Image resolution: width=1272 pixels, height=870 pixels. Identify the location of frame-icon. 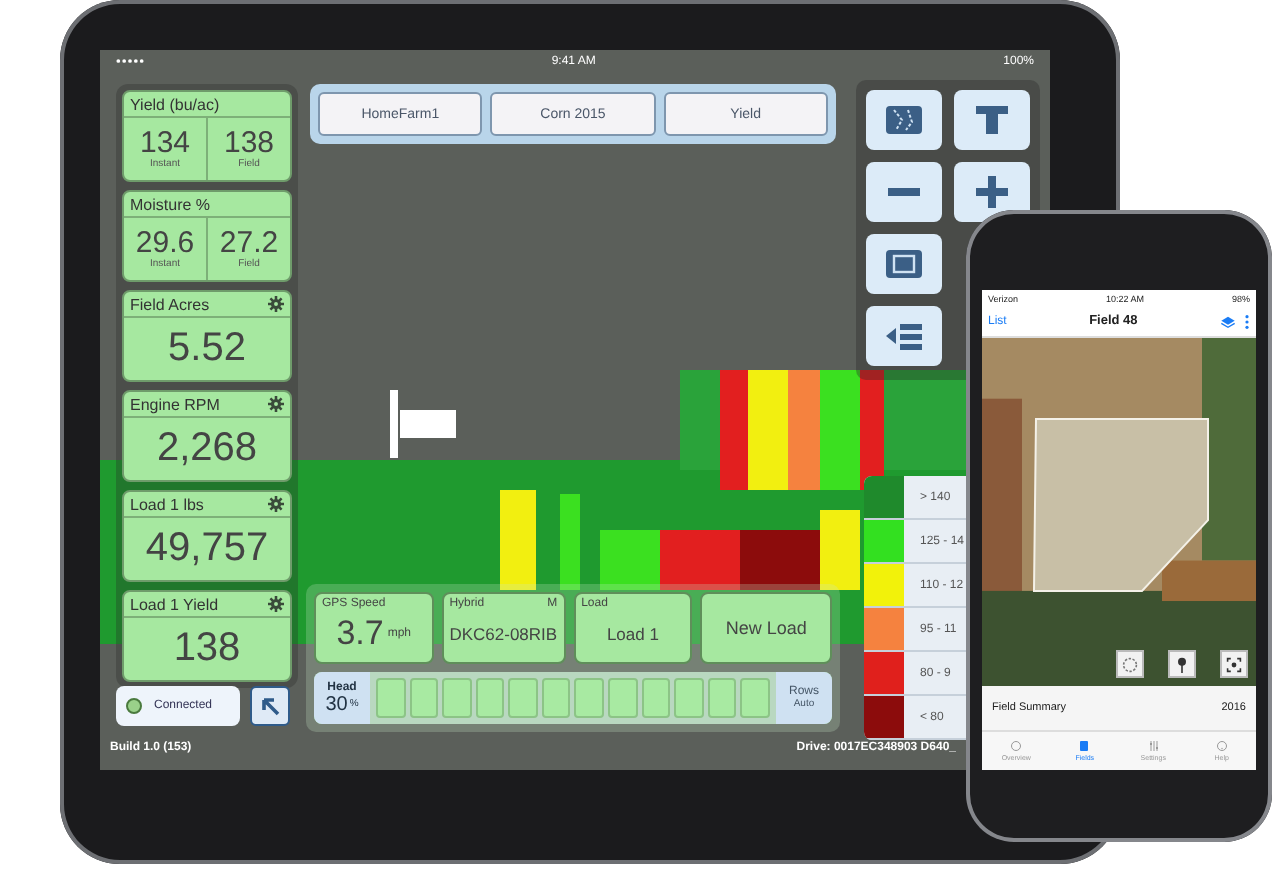
(904, 264).